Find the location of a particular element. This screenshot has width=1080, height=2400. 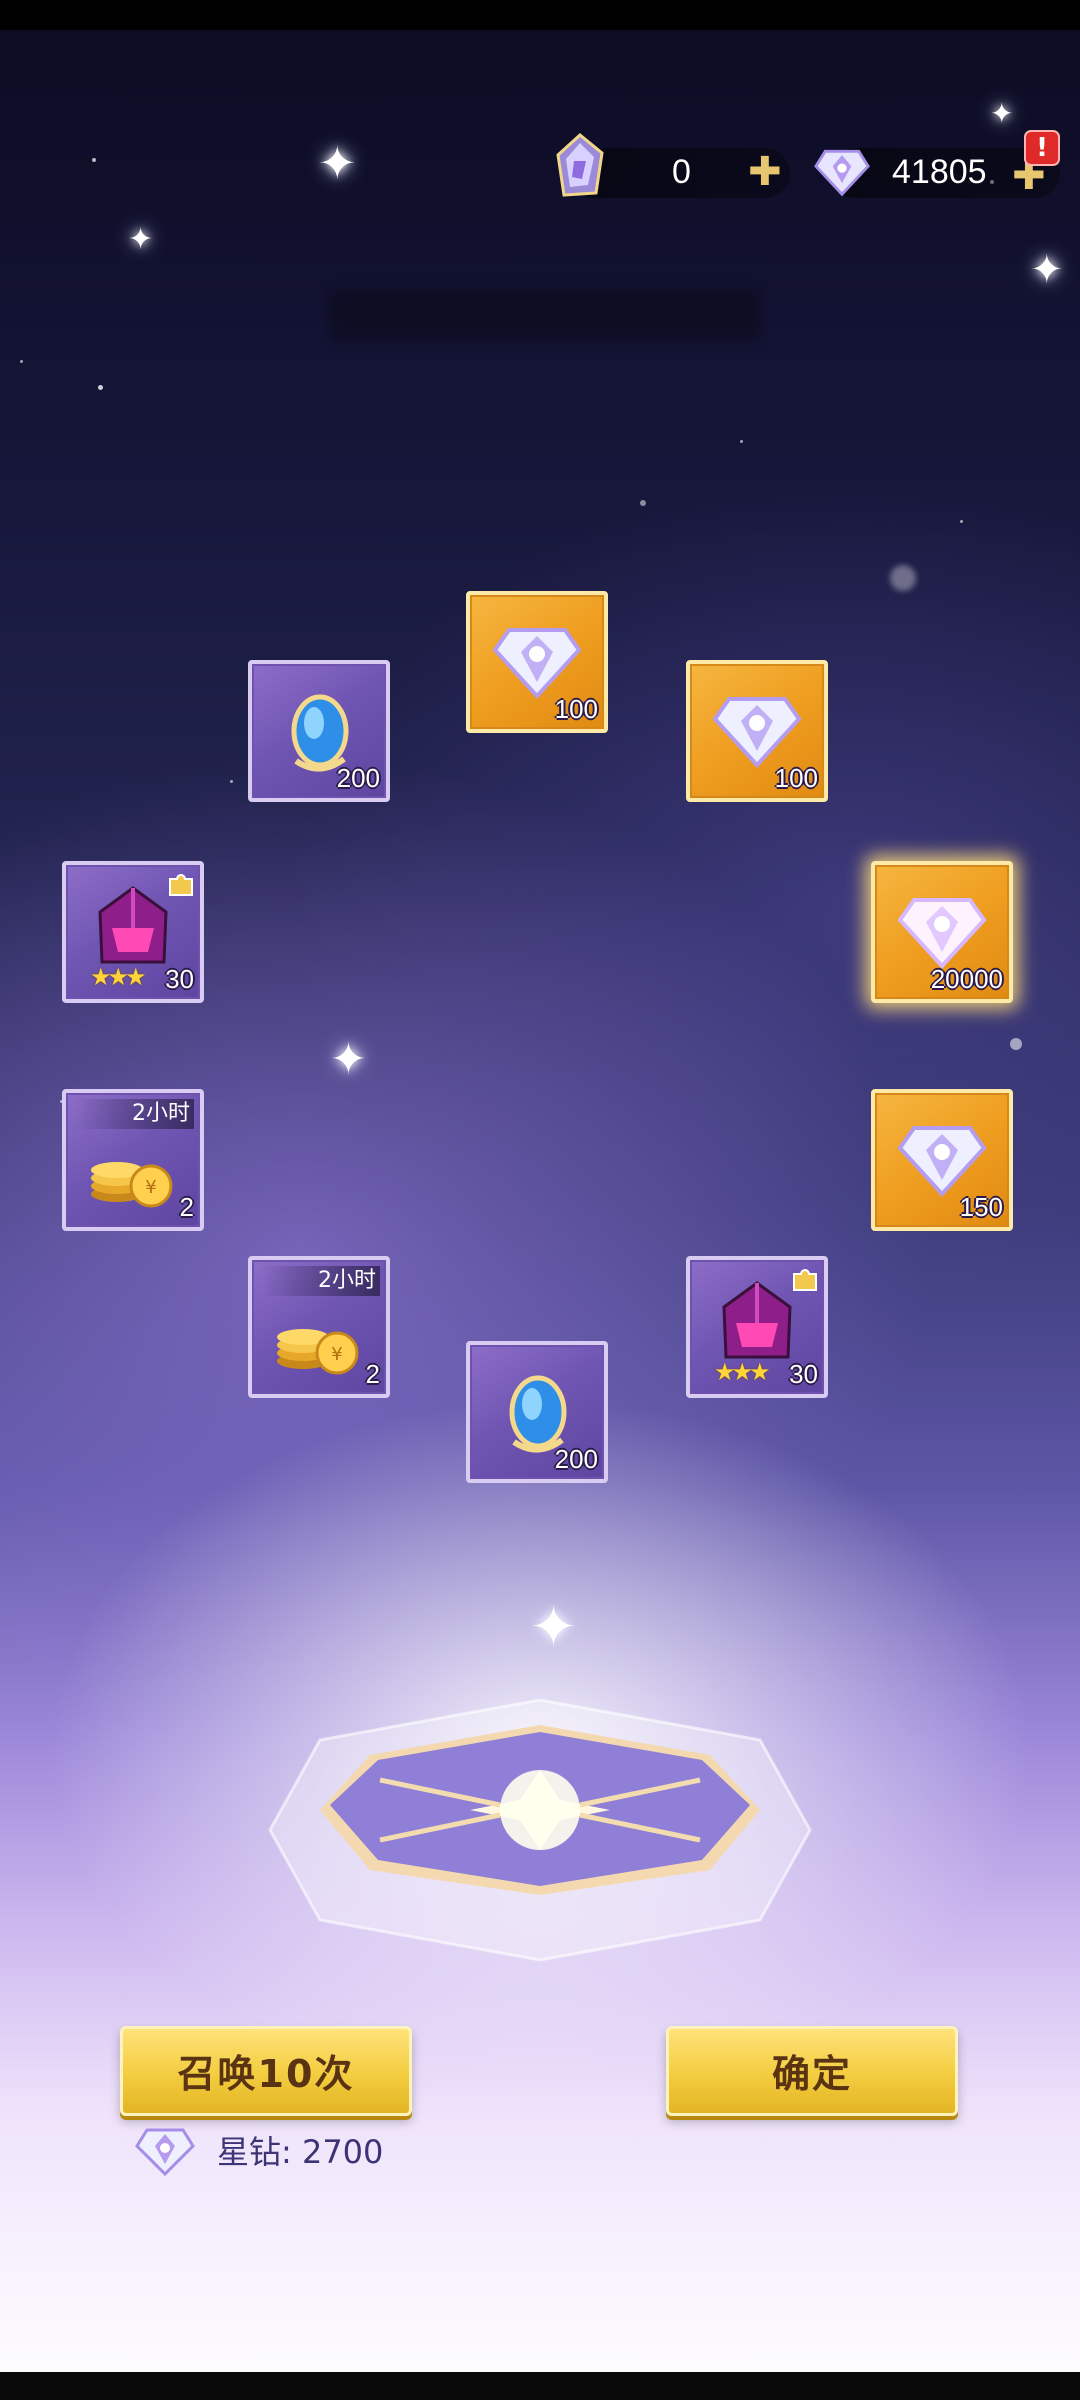

reward-tile-diamond-grand: 20000 is located at coordinates (942, 932).